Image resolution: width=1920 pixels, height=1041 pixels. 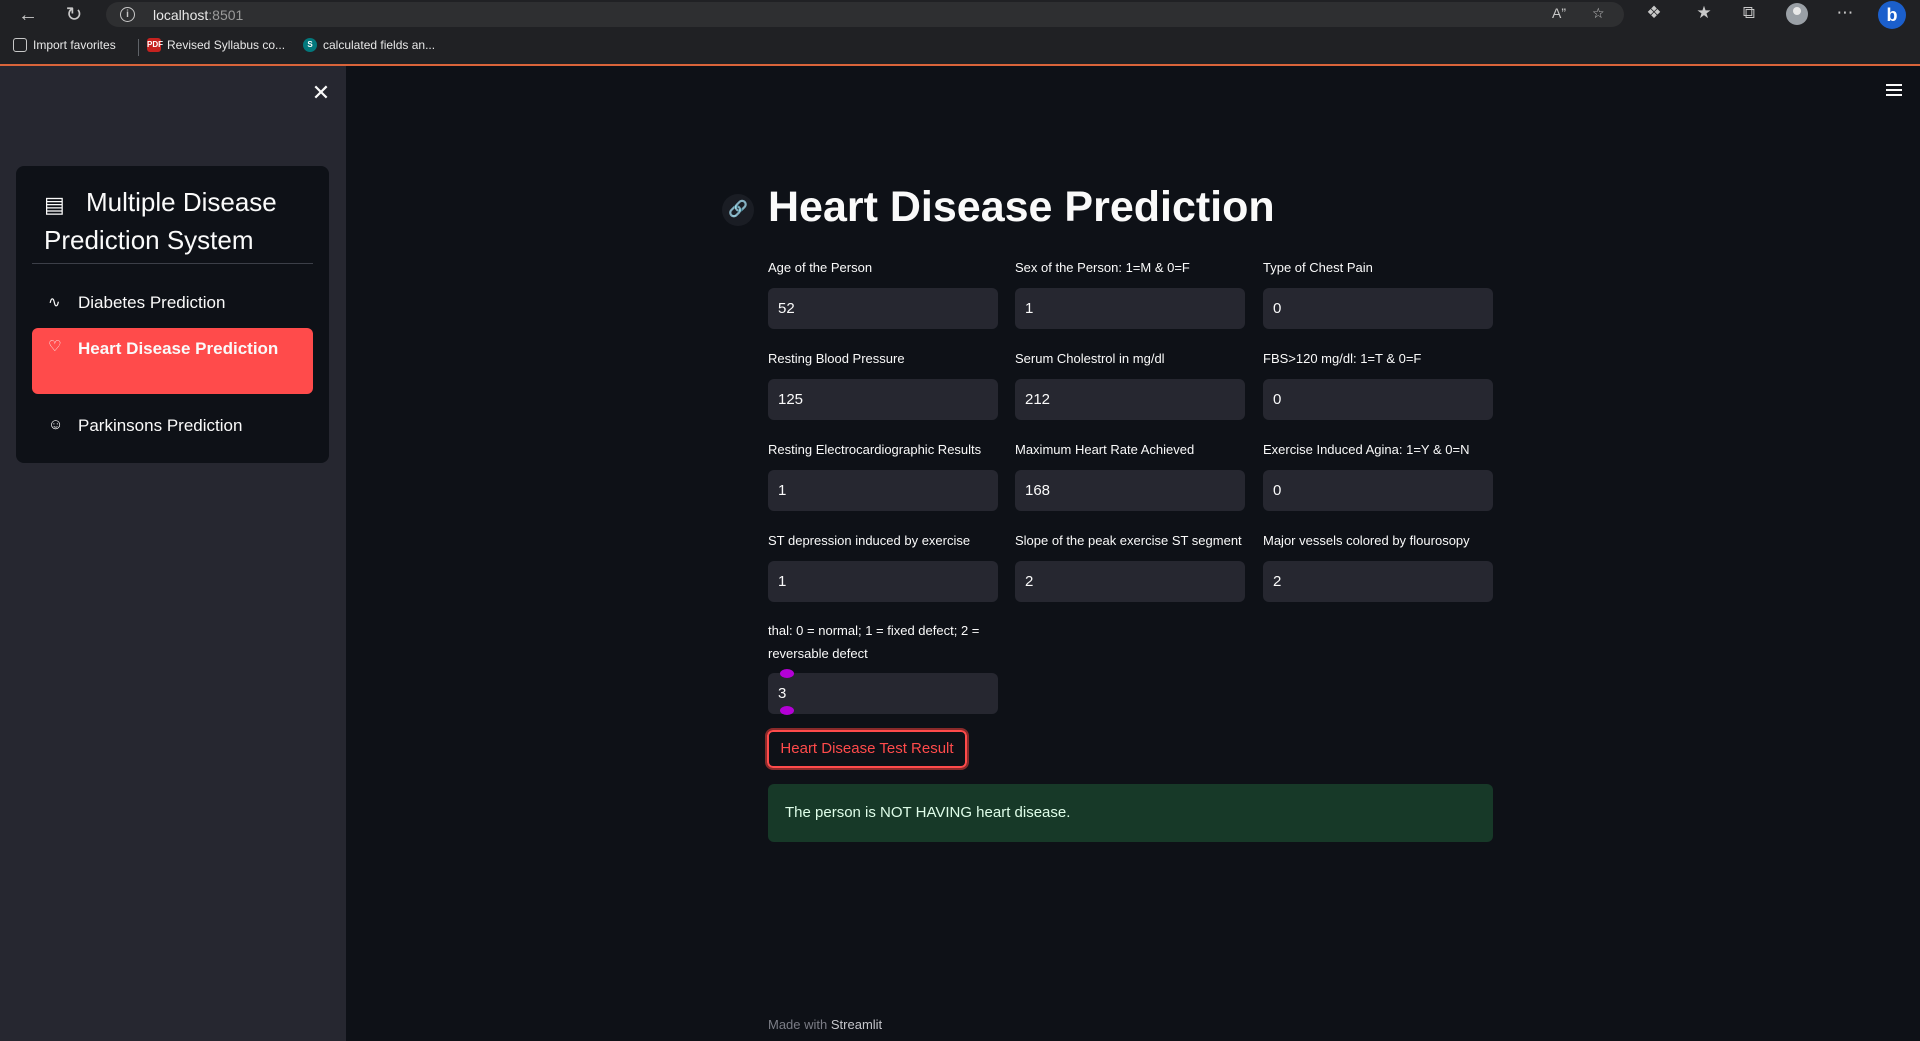 What do you see at coordinates (1021, 207) in the screenshot?
I see `page-title: Heart Disease Prediction` at bounding box center [1021, 207].